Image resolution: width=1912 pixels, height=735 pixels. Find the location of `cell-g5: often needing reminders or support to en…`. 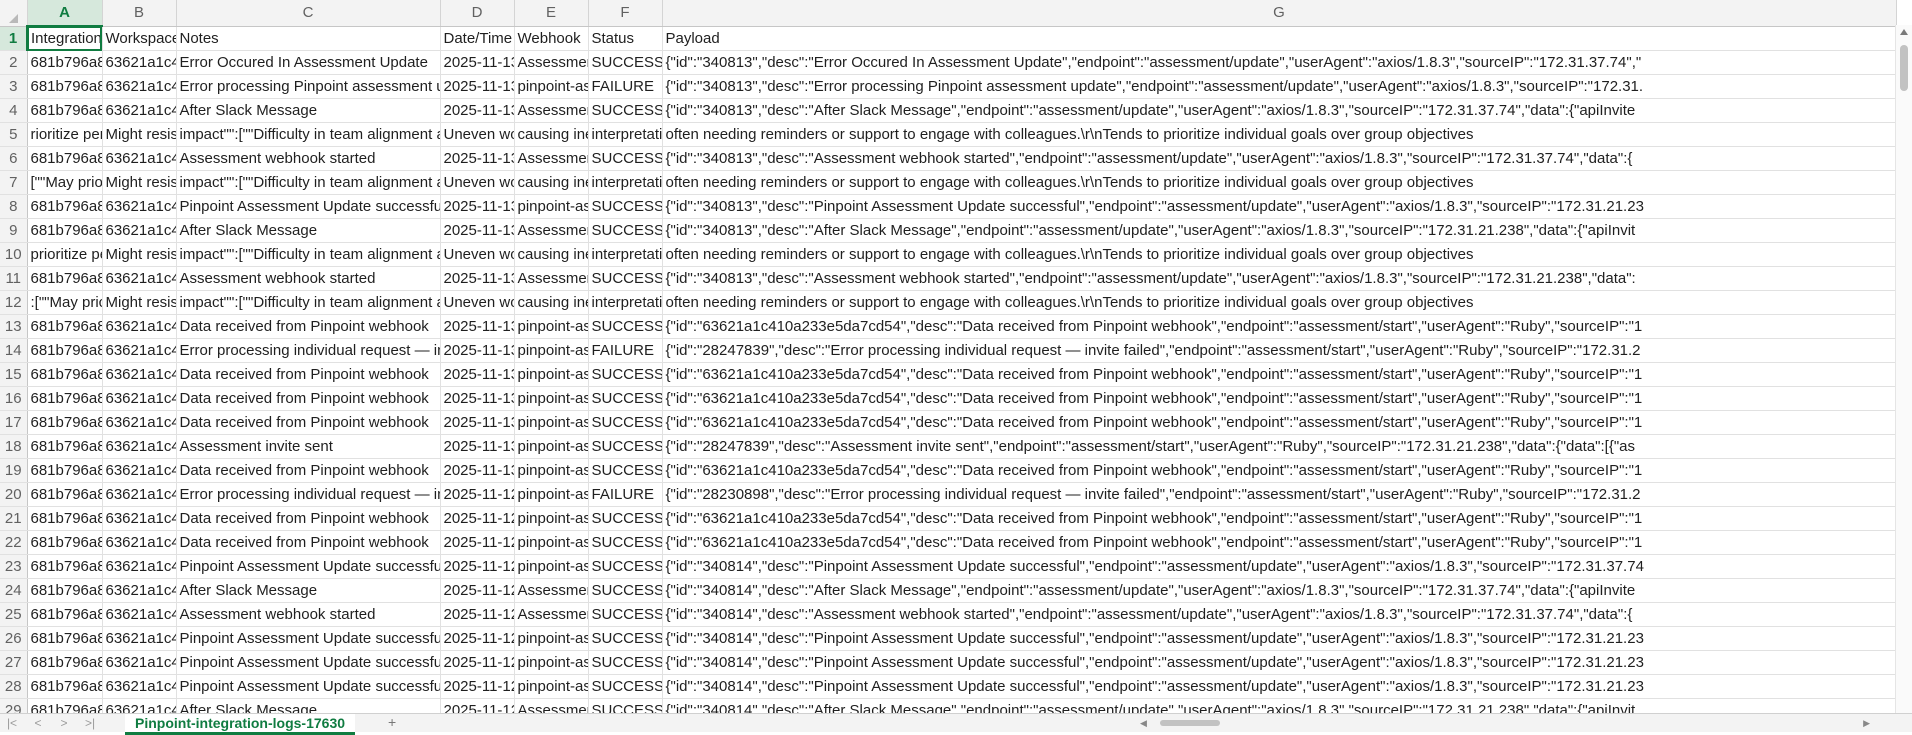

cell-g5: often needing reminders or support to en… is located at coordinates (1279, 134).